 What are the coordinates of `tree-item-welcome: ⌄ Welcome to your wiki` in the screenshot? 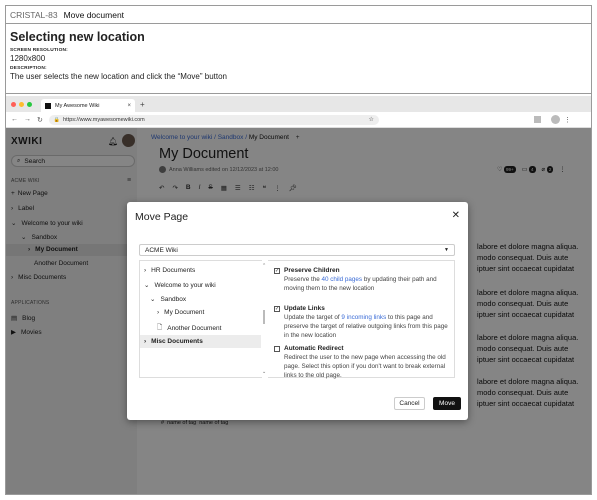 It's located at (180, 285).